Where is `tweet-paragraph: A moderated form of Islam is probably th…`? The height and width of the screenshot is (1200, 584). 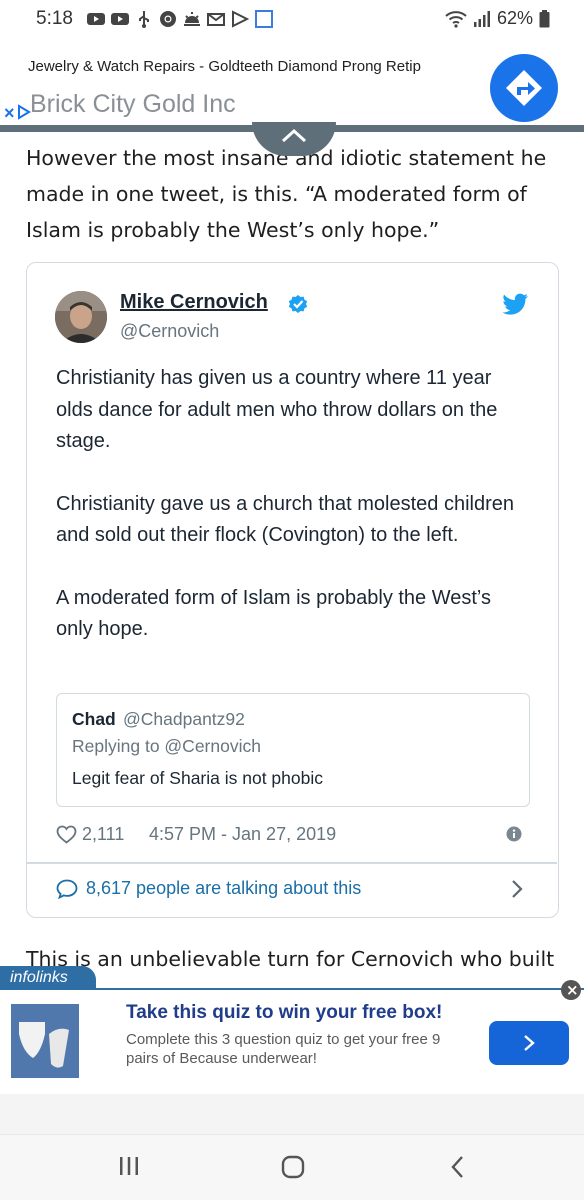 tweet-paragraph: A moderated form of Islam is probably th… is located at coordinates (274, 613).